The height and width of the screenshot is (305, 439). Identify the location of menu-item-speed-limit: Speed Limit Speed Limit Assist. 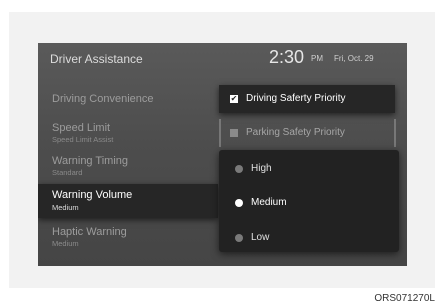
(82, 133).